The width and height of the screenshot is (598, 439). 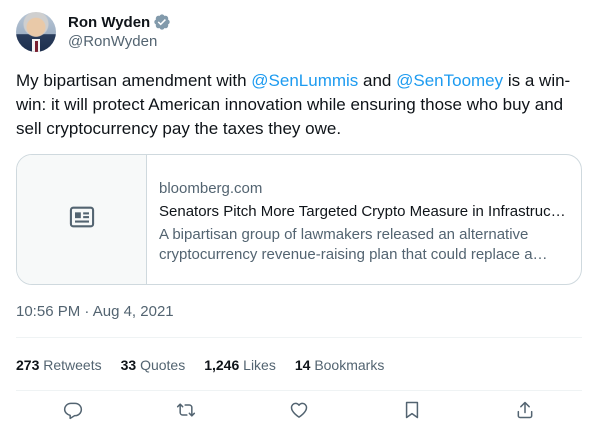 I want to click on mention-link: @SenLummis, so click(x=304, y=80).